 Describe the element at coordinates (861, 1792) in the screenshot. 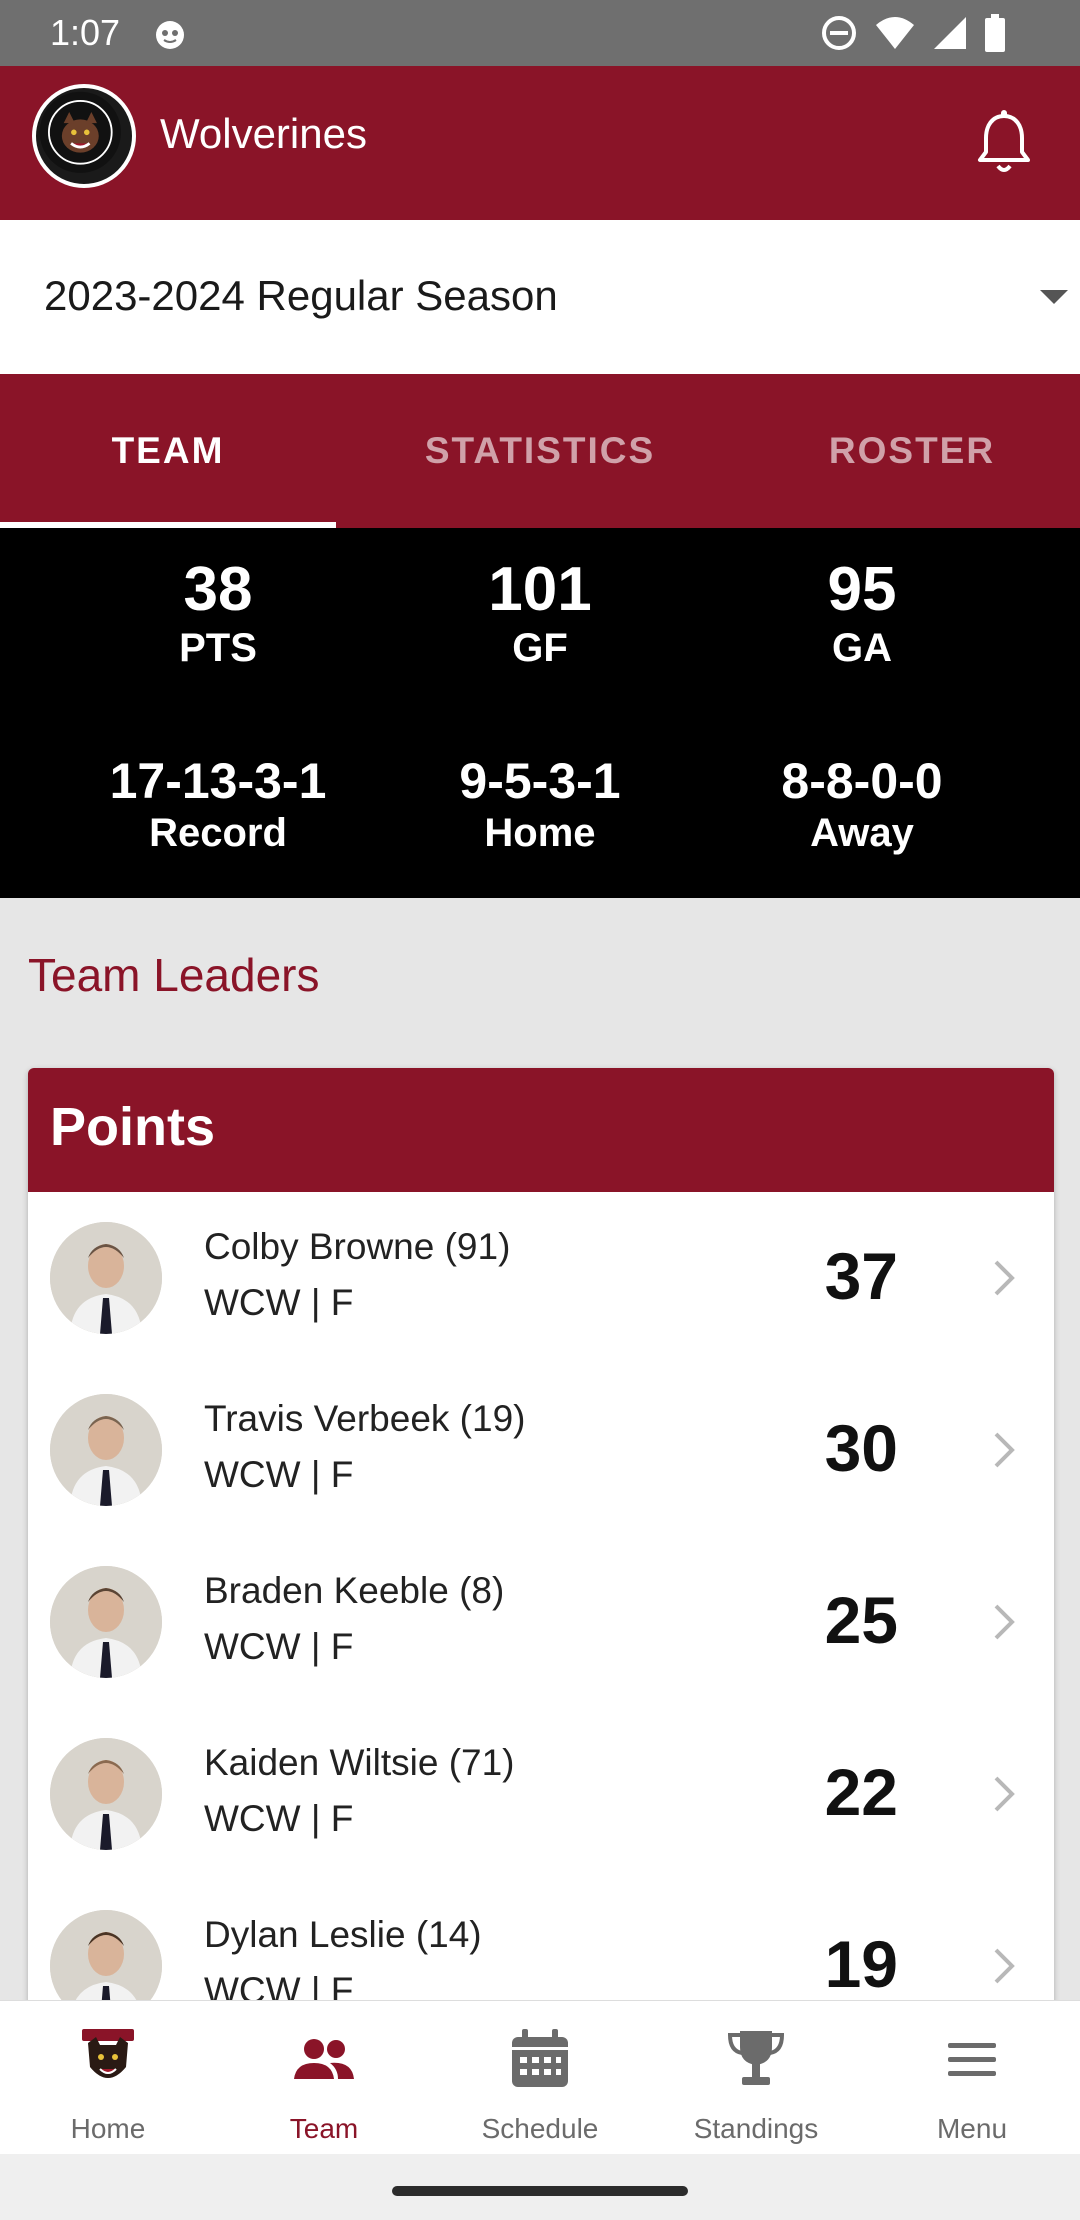

I see `player-points: 22` at that location.